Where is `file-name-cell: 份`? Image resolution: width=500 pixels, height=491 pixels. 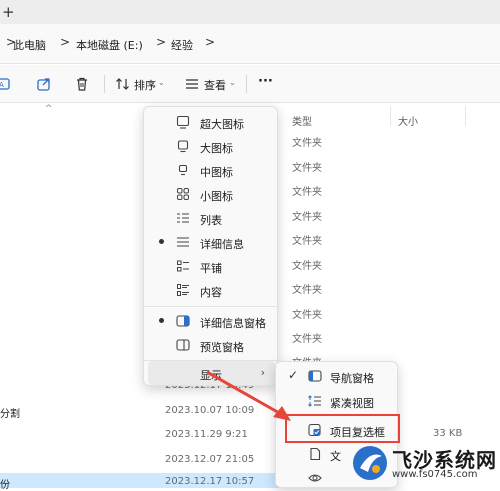 file-name-cell: 份 is located at coordinates (5, 483).